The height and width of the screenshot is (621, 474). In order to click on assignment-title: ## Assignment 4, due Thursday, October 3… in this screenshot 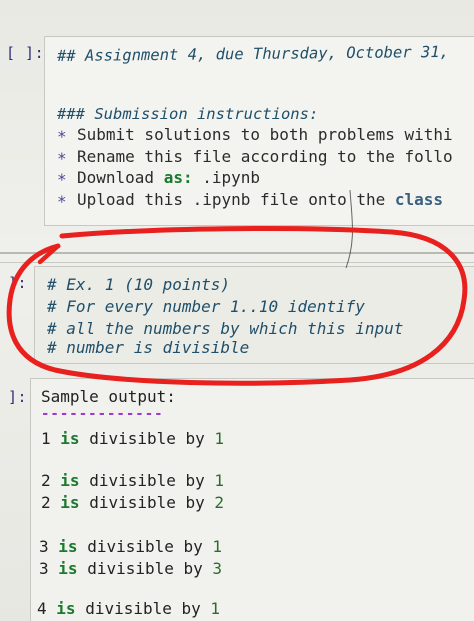, I will do `click(253, 54)`.